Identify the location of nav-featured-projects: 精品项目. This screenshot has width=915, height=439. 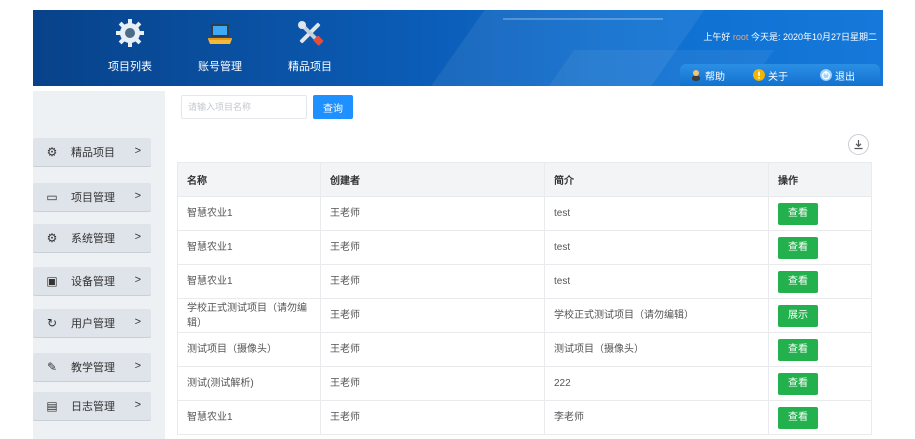
(310, 48).